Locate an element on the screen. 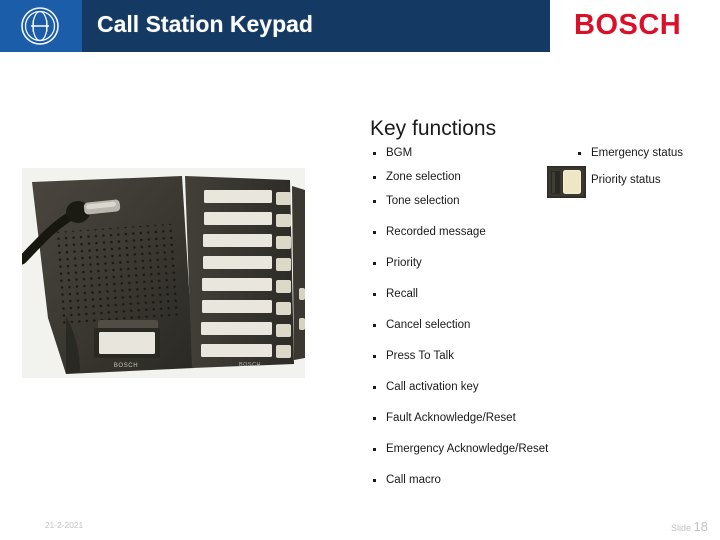  list-item: Emergency status is located at coordinates (647, 153).